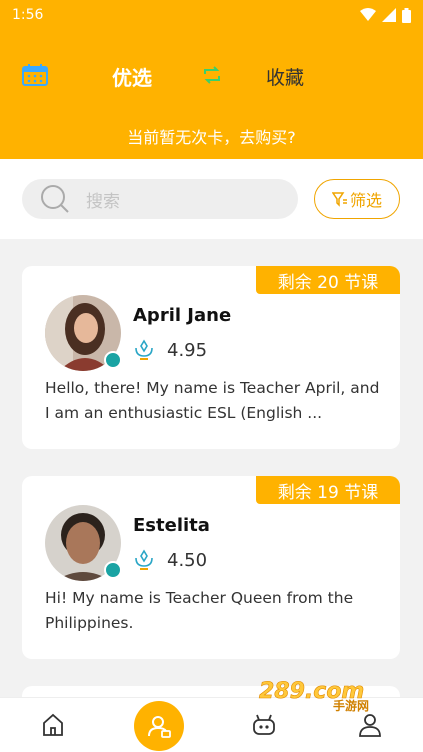 Image resolution: width=423 pixels, height=752 pixels. Describe the element at coordinates (211, 15) in the screenshot. I see `status-bar: 1:56` at that location.